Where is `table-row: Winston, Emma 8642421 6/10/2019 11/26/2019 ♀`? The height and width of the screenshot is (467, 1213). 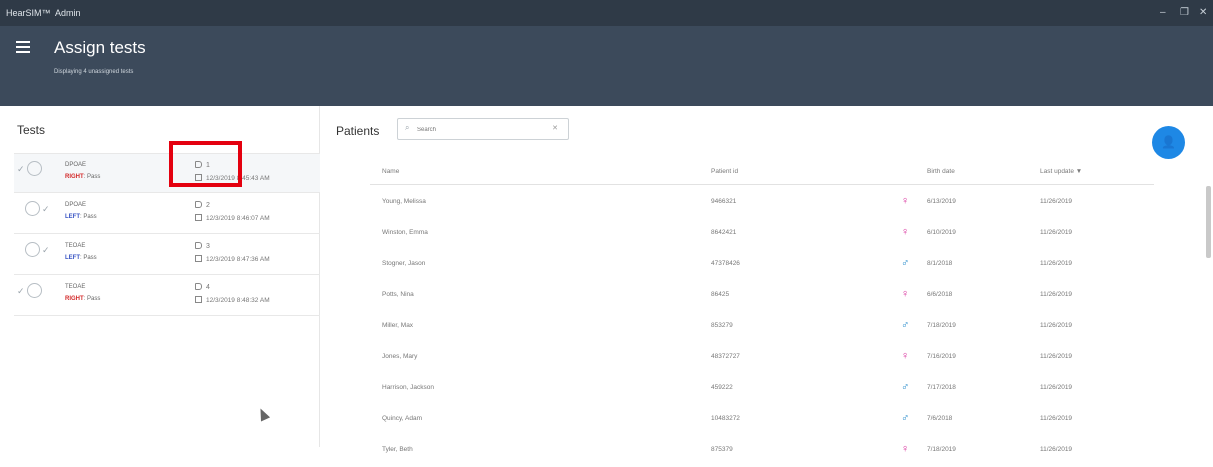 table-row: Winston, Emma 8642421 6/10/2019 11/26/2019 ♀ is located at coordinates (762, 234).